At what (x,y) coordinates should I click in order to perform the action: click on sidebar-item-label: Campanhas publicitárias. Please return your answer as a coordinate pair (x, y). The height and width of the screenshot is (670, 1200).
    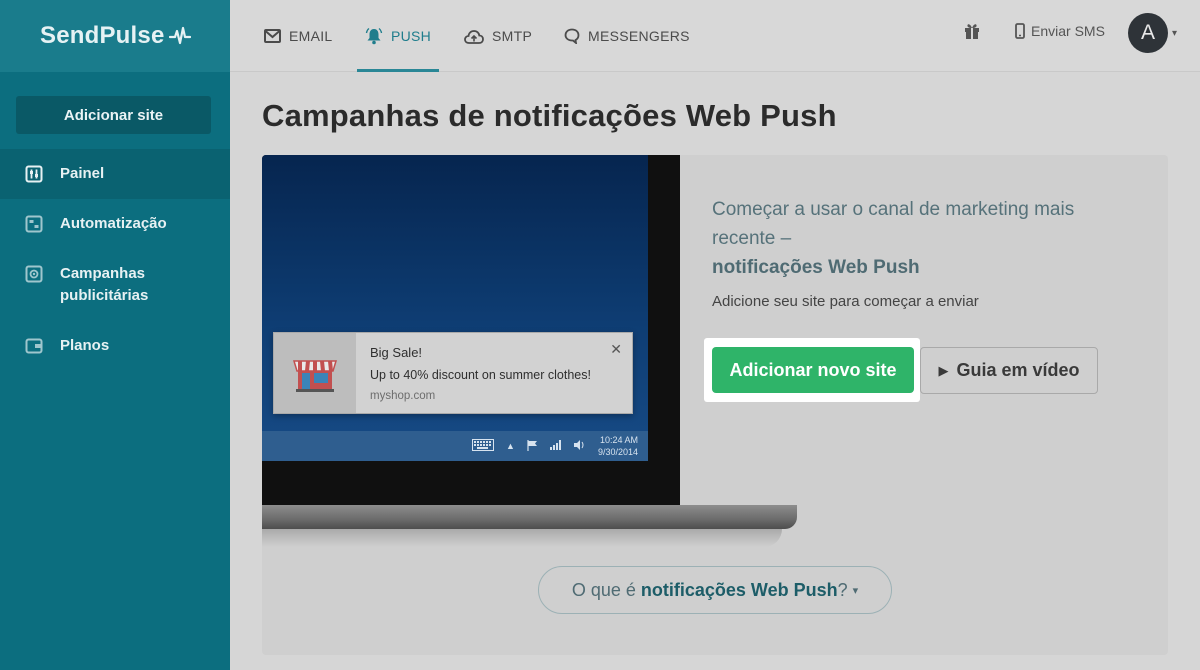
    Looking at the image, I should click on (104, 284).